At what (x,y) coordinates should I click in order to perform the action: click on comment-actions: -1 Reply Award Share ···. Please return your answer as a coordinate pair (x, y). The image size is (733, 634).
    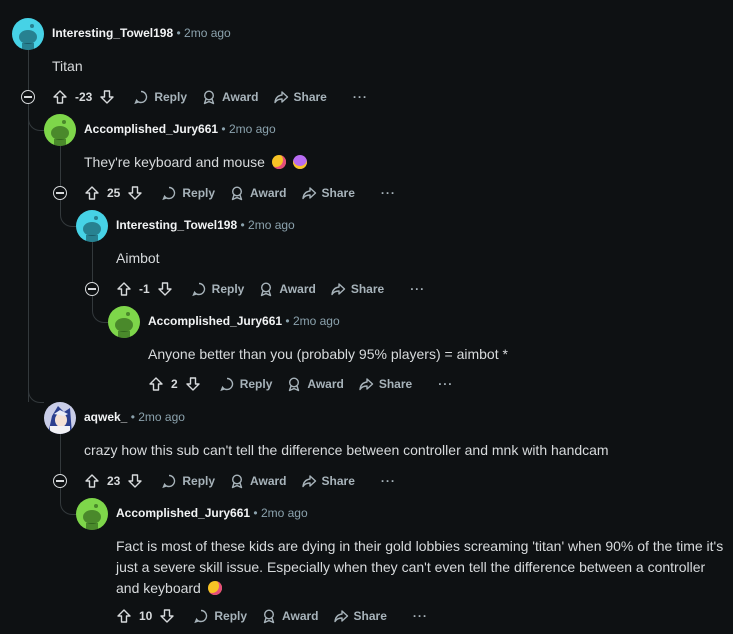
    Looking at the image, I should click on (270, 289).